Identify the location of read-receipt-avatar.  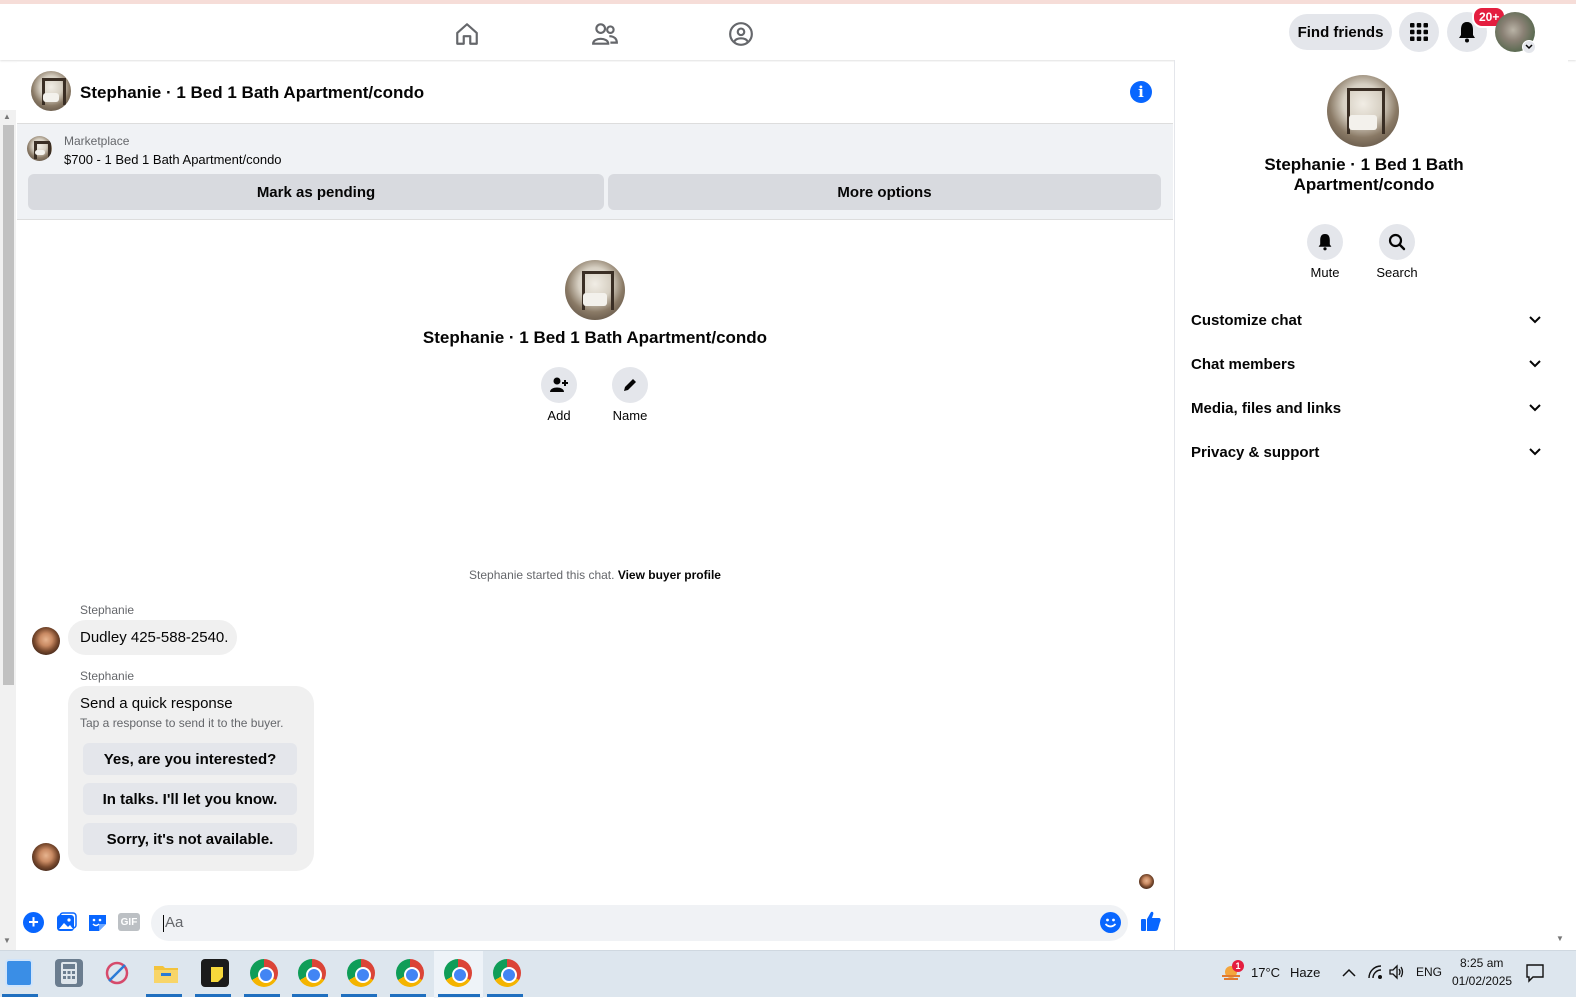
(1146, 881).